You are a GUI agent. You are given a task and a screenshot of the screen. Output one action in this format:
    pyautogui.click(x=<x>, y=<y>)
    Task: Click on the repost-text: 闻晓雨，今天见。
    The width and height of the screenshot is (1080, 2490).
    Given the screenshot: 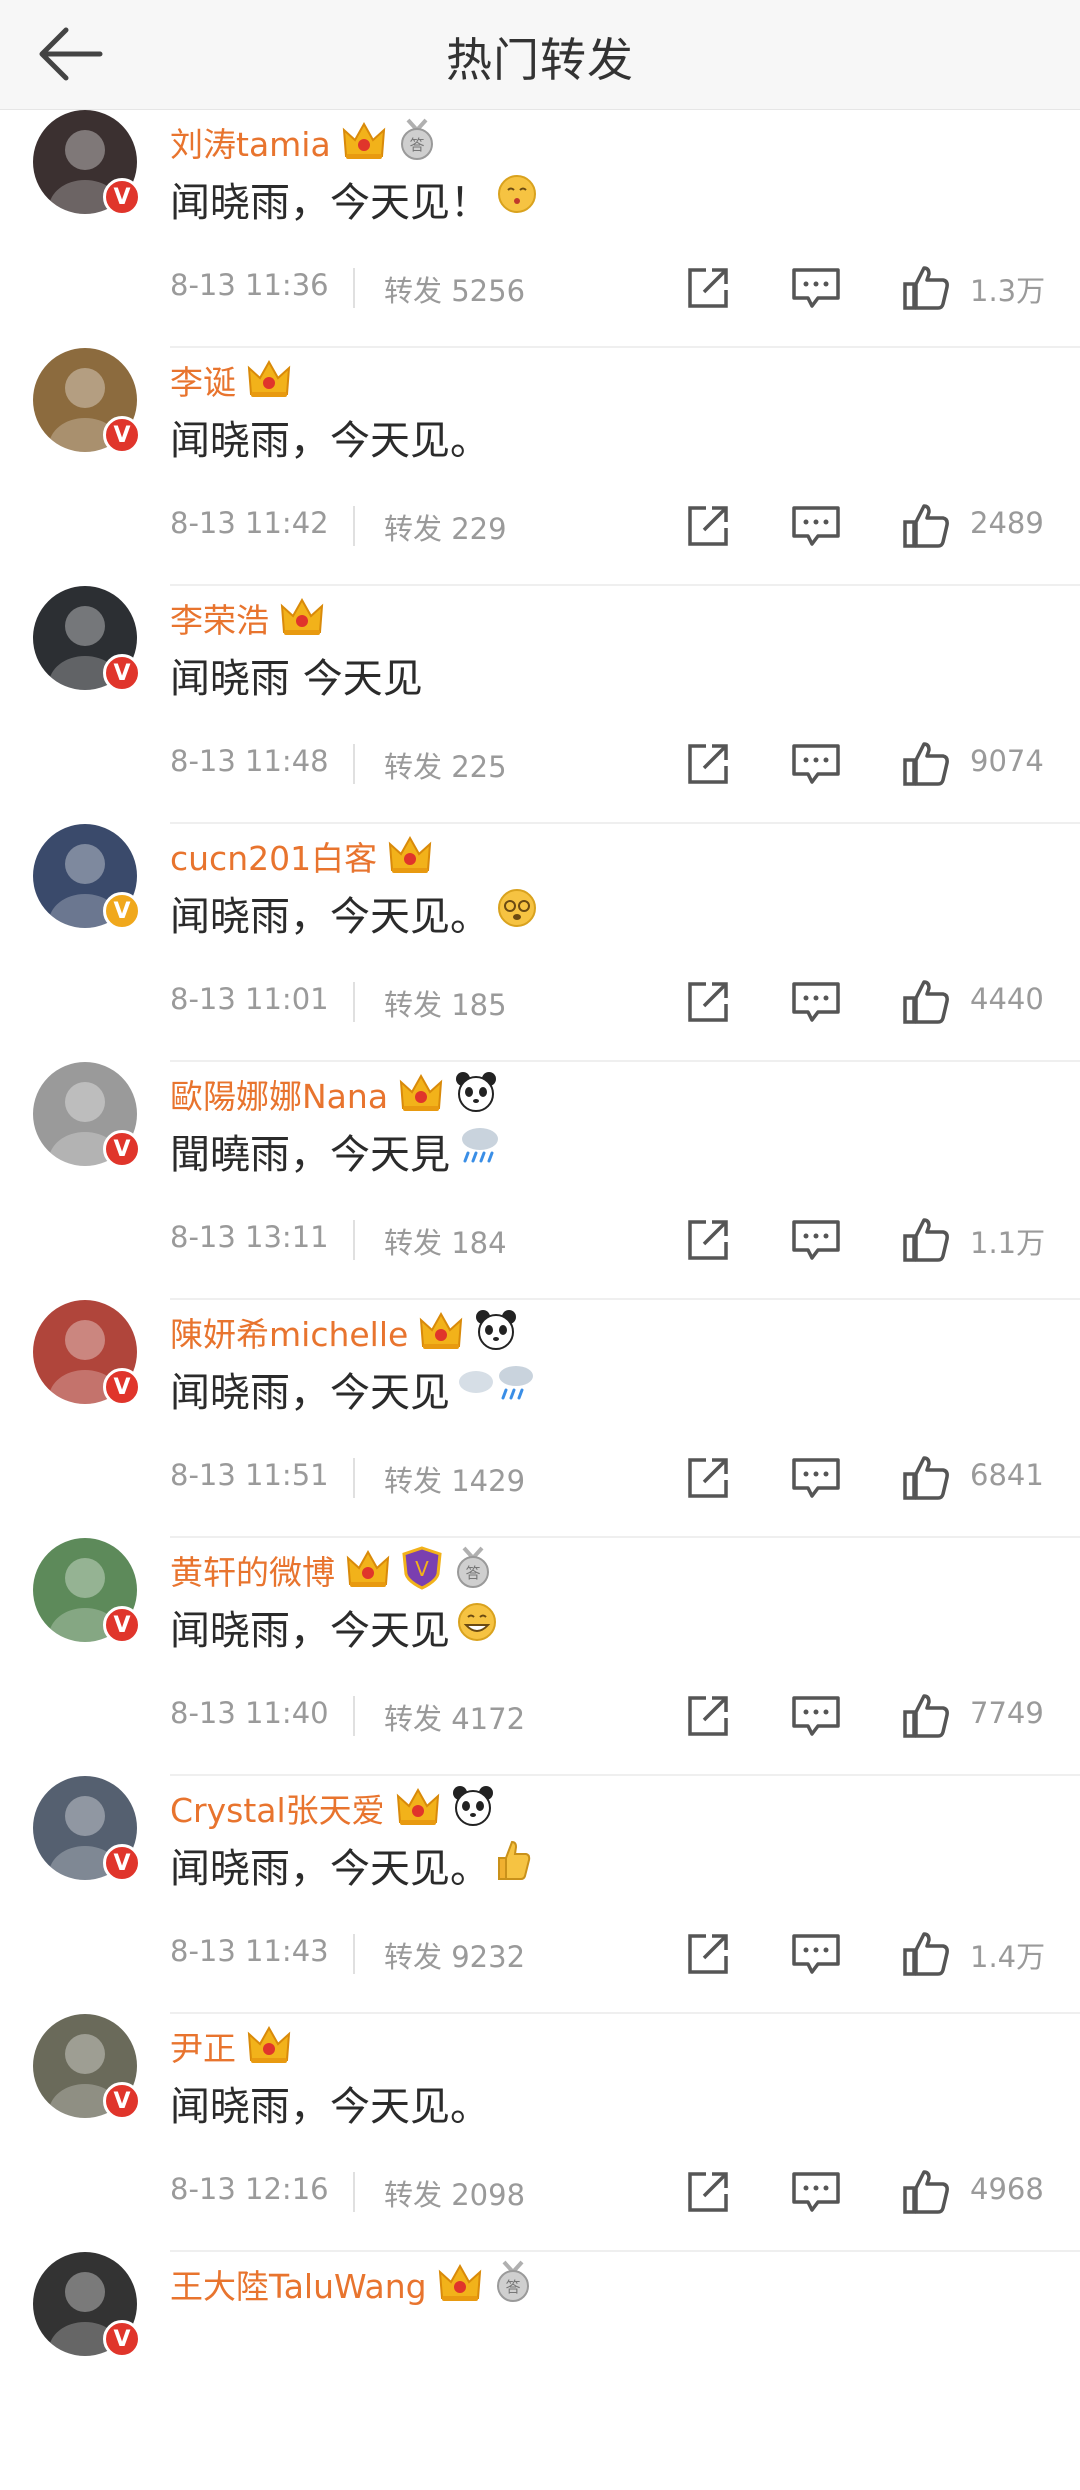 What is the action you would take?
    pyautogui.click(x=330, y=437)
    